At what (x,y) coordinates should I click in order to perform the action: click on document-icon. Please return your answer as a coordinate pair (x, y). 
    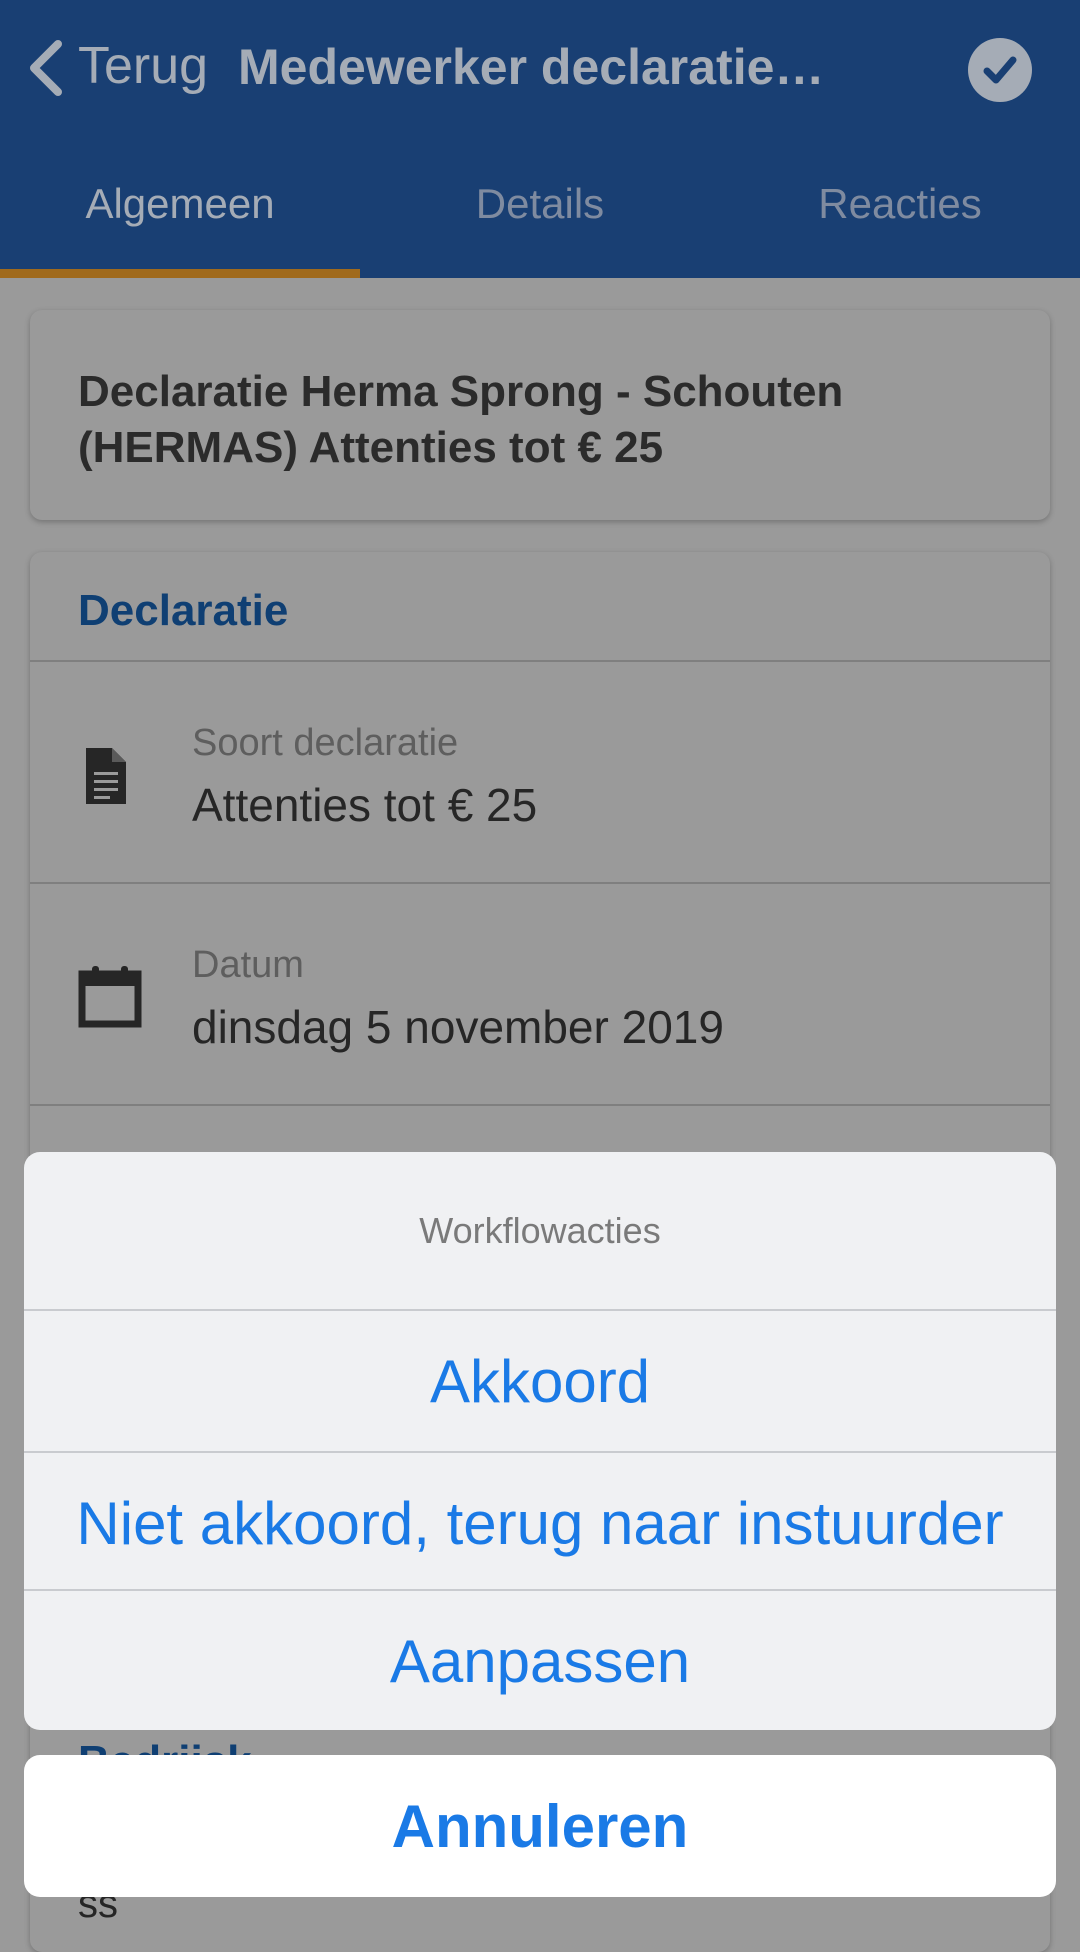
    Looking at the image, I should click on (106, 776).